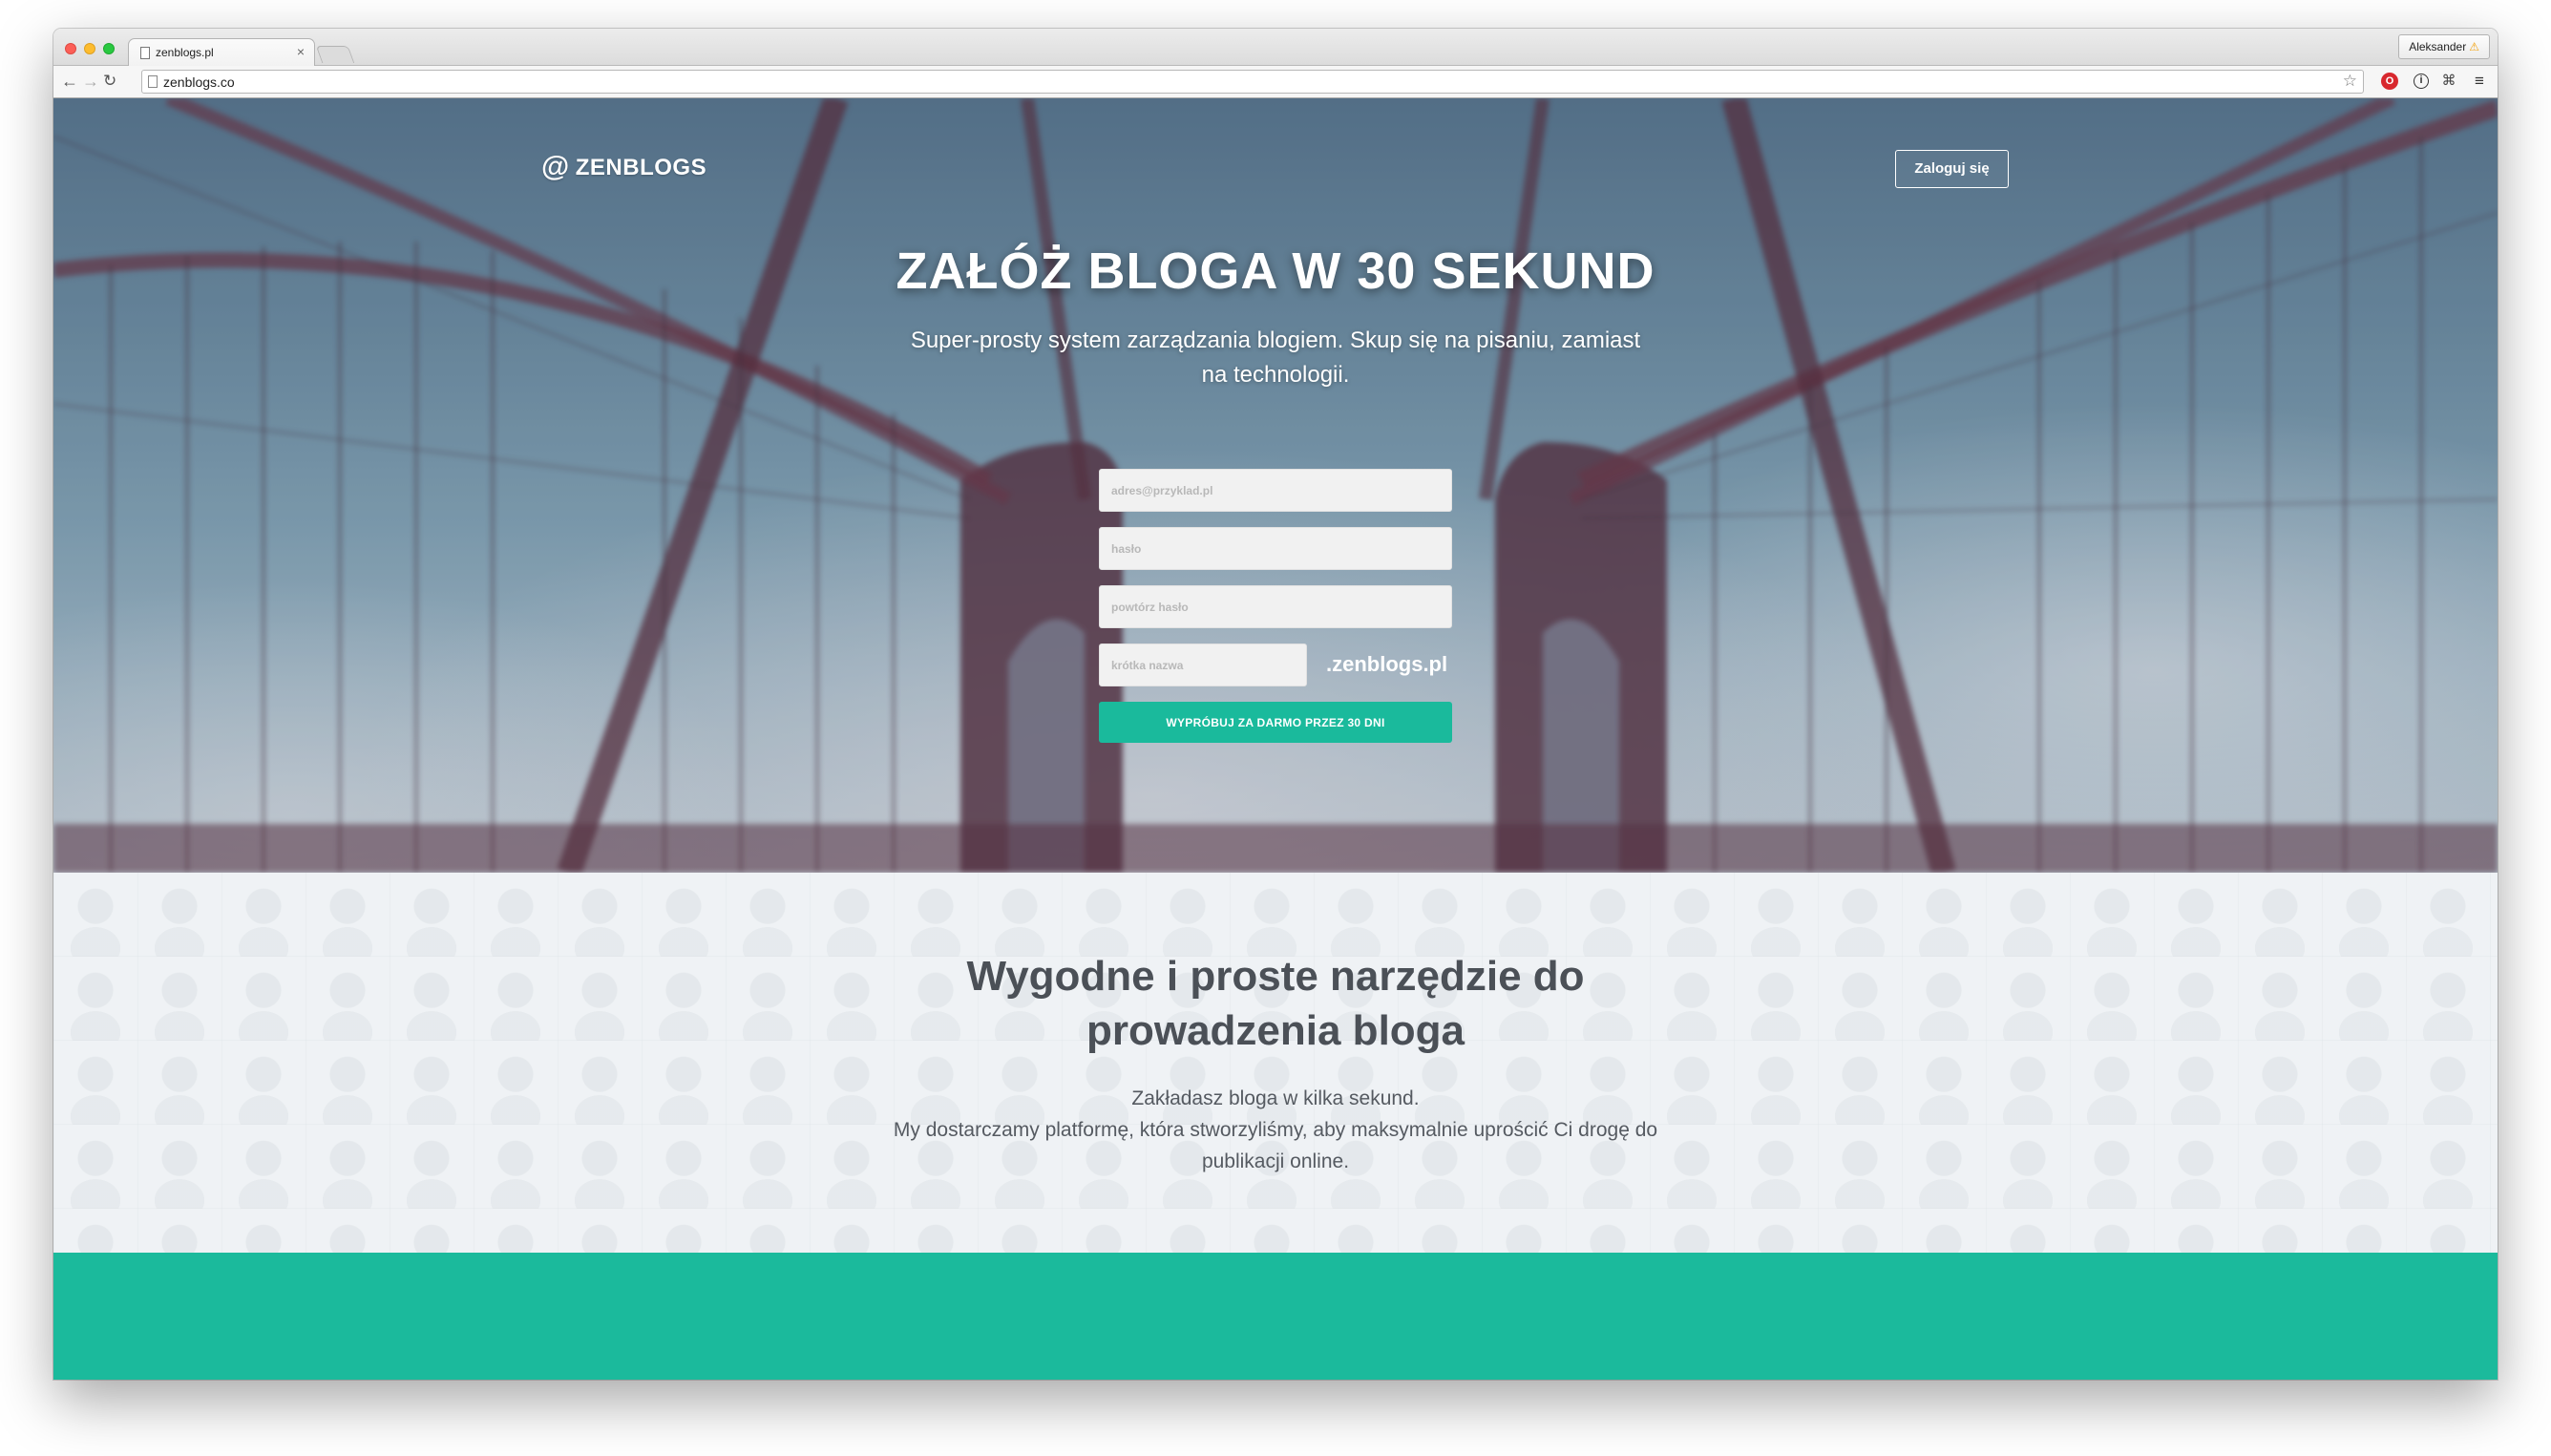  What do you see at coordinates (1275, 491) in the screenshot?
I see `email-input` at bounding box center [1275, 491].